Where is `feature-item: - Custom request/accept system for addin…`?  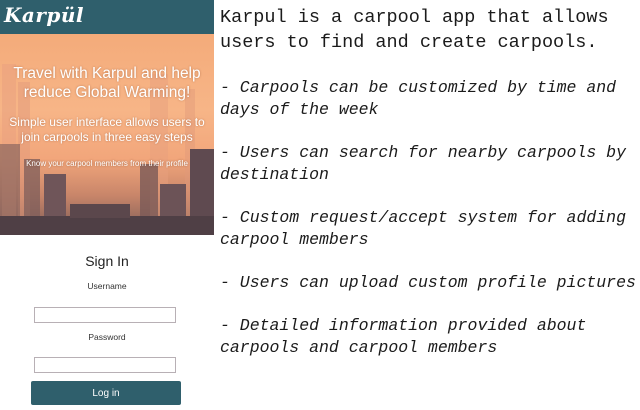 feature-item: - Custom request/accept system for addin… is located at coordinates (423, 228).